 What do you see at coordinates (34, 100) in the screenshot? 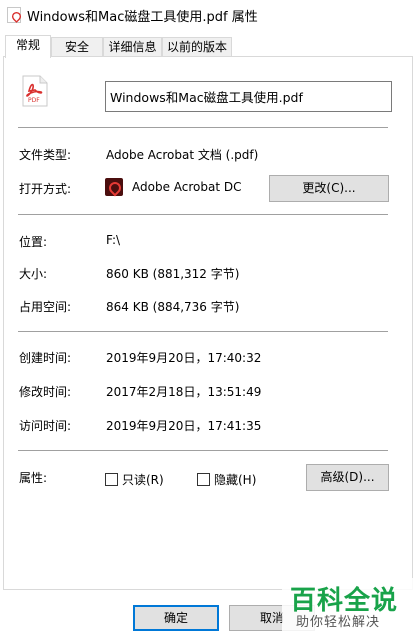
I see `svg-text: PDF` at bounding box center [34, 100].